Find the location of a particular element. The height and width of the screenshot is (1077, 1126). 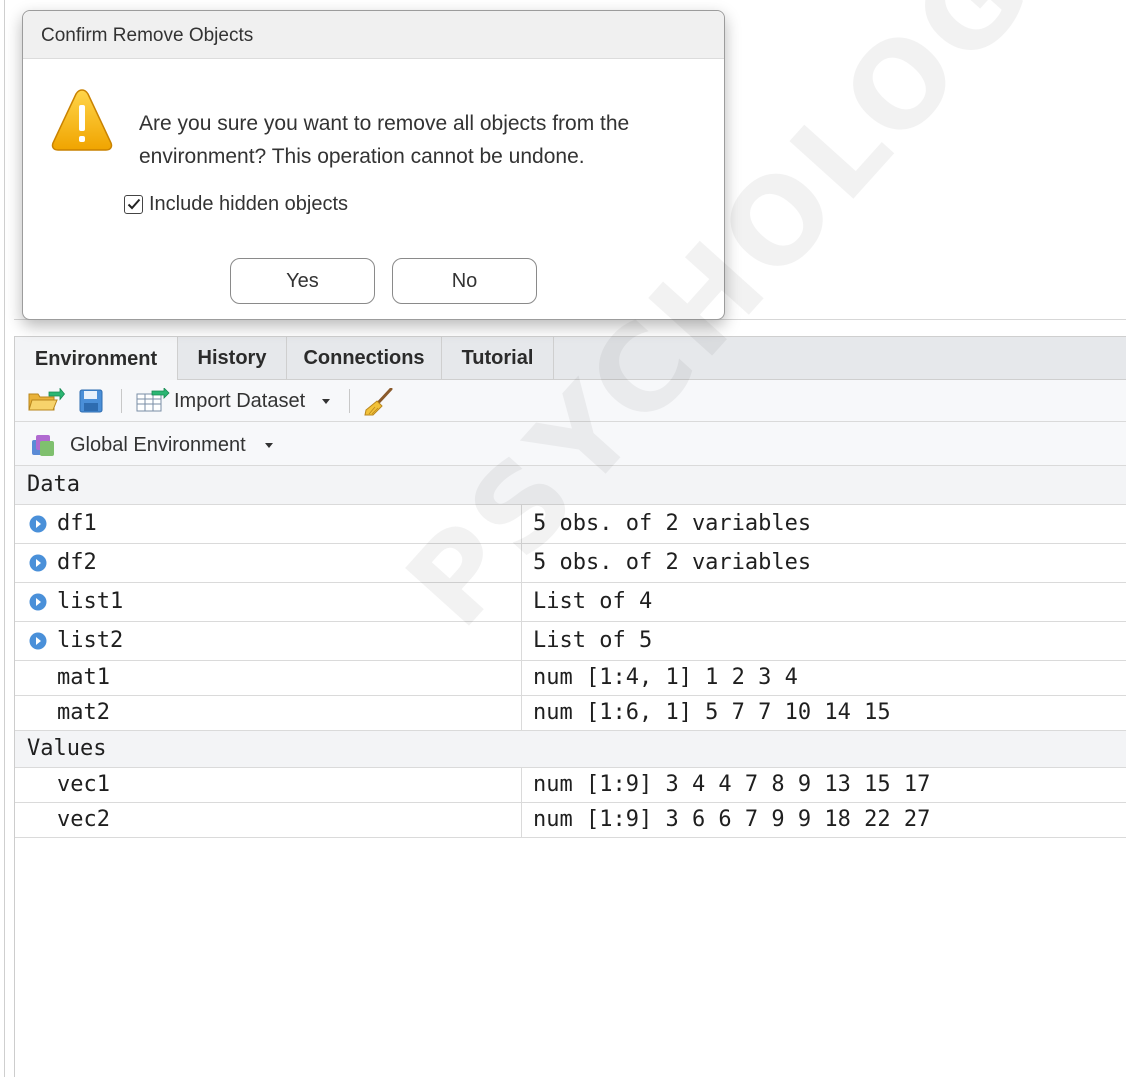

table-row: list2 List of 5 is located at coordinates (570, 641).